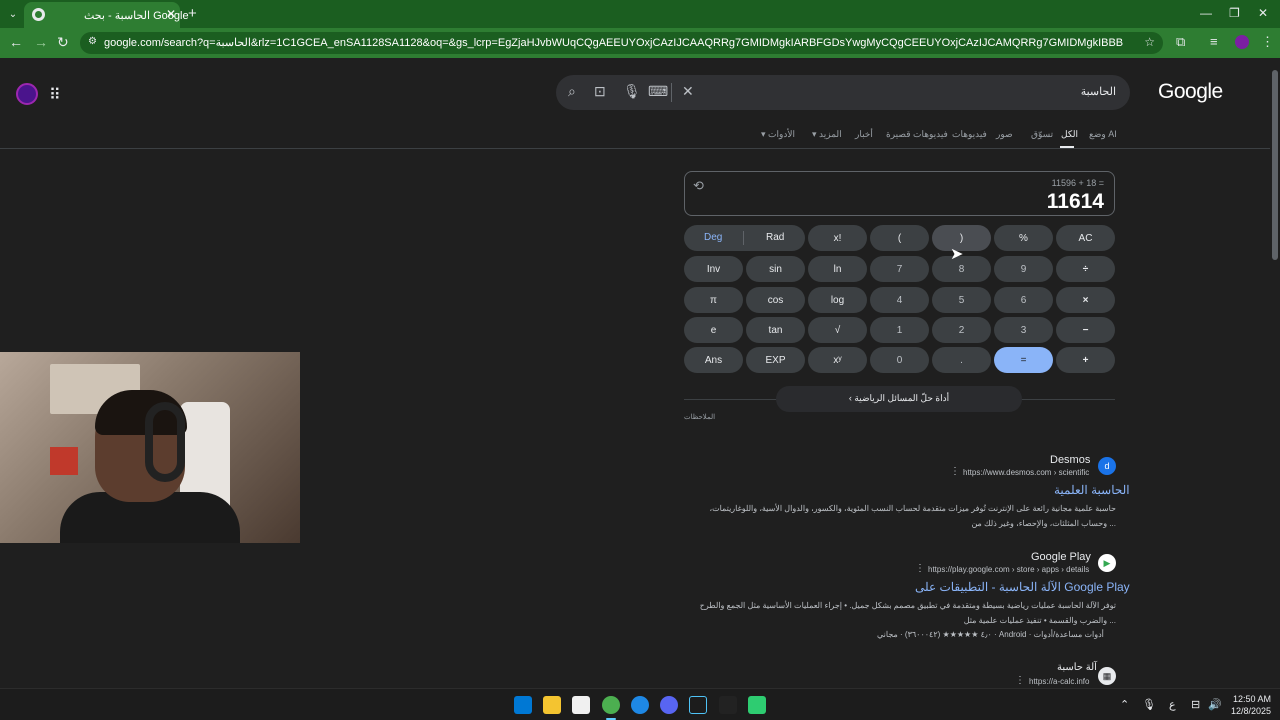 Image resolution: width=1280 pixels, height=720 pixels. I want to click on ln-key: ln, so click(837, 269).